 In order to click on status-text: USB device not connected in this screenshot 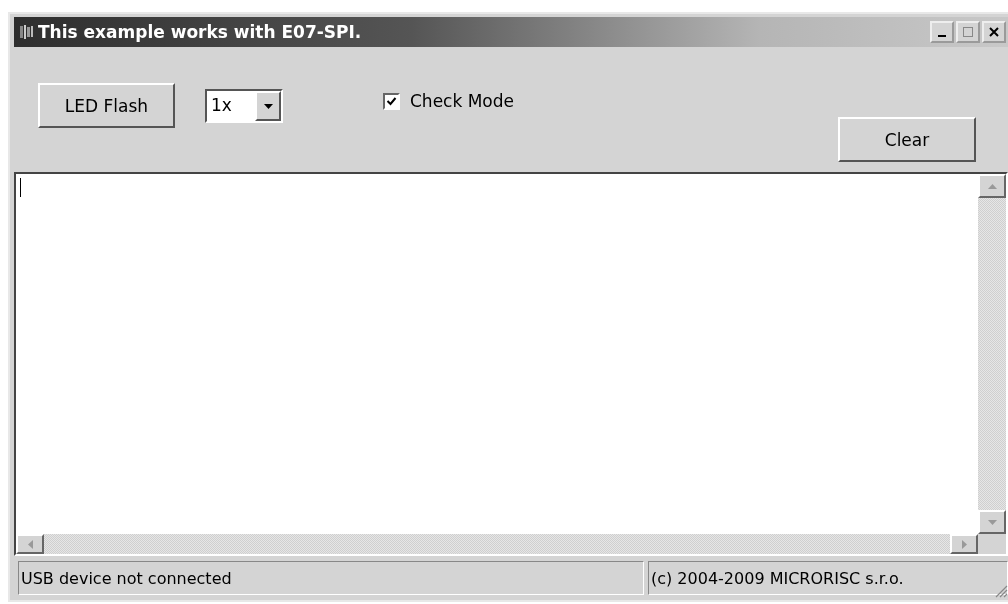, I will do `click(331, 578)`.